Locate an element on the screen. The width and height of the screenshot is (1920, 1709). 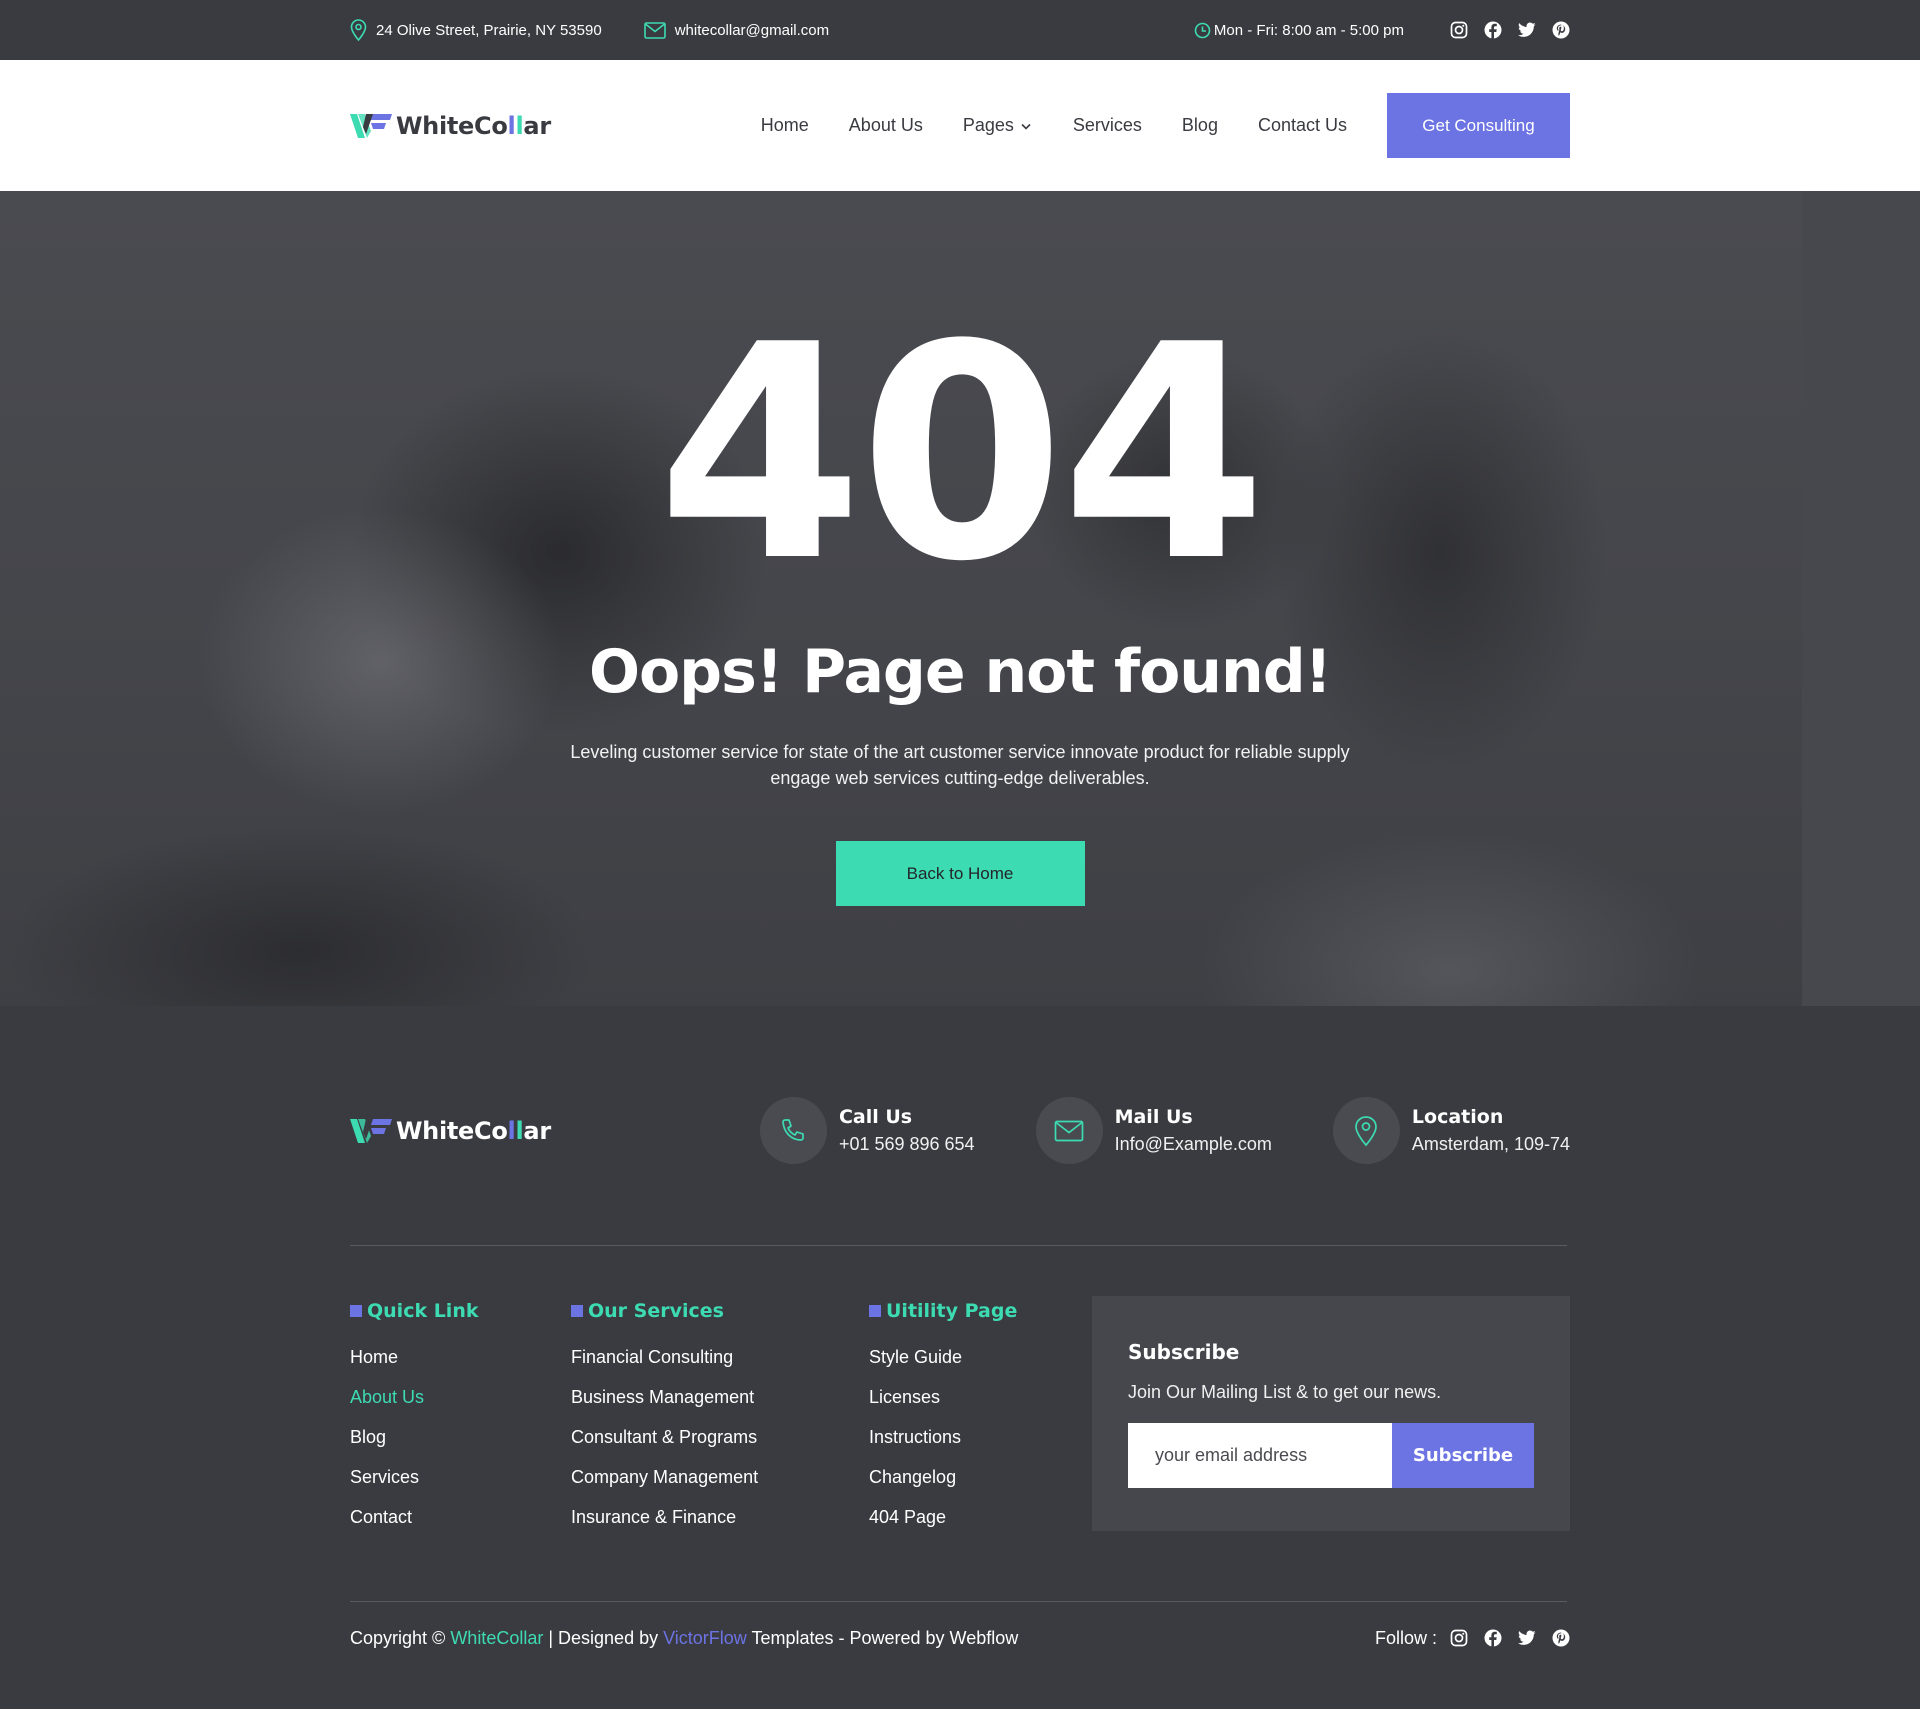
clock-icon is located at coordinates (1202, 30).